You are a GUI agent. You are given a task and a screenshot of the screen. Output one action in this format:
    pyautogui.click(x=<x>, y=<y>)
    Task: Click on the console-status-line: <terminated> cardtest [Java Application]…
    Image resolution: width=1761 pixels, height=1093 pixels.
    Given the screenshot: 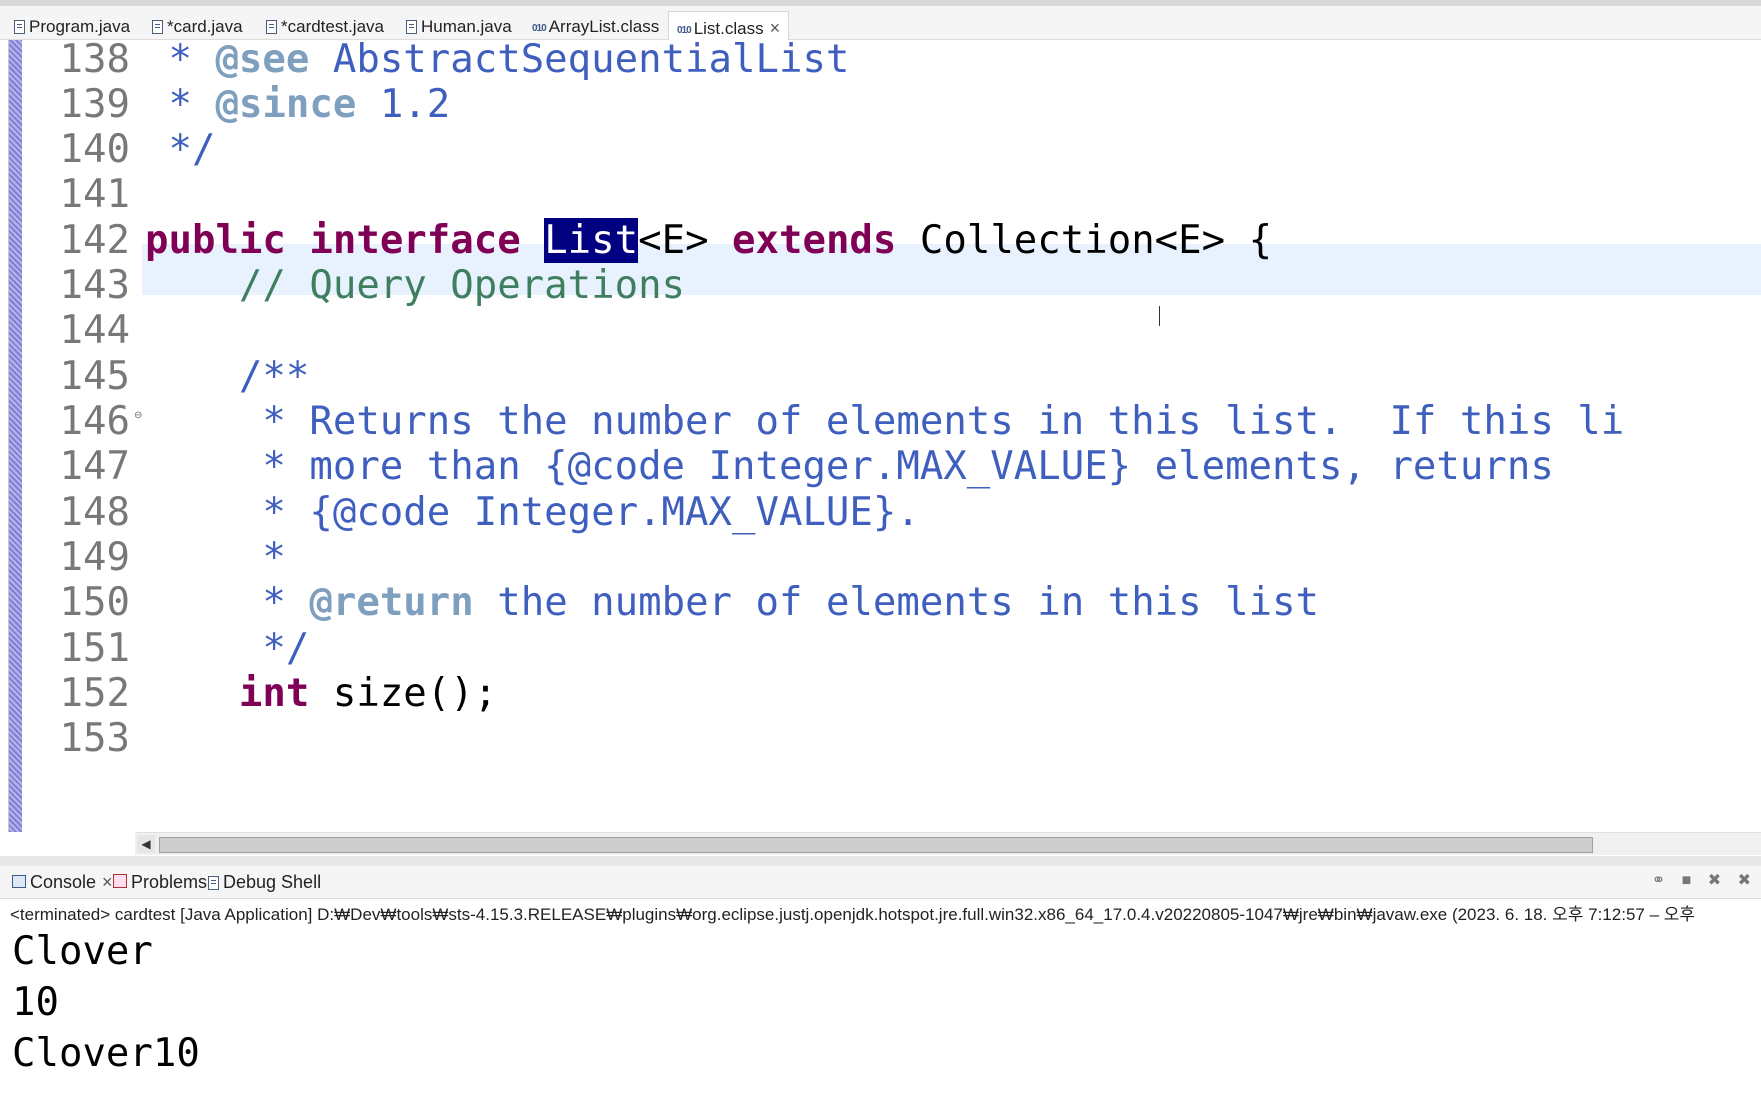 What is the action you would take?
    pyautogui.click(x=853, y=914)
    